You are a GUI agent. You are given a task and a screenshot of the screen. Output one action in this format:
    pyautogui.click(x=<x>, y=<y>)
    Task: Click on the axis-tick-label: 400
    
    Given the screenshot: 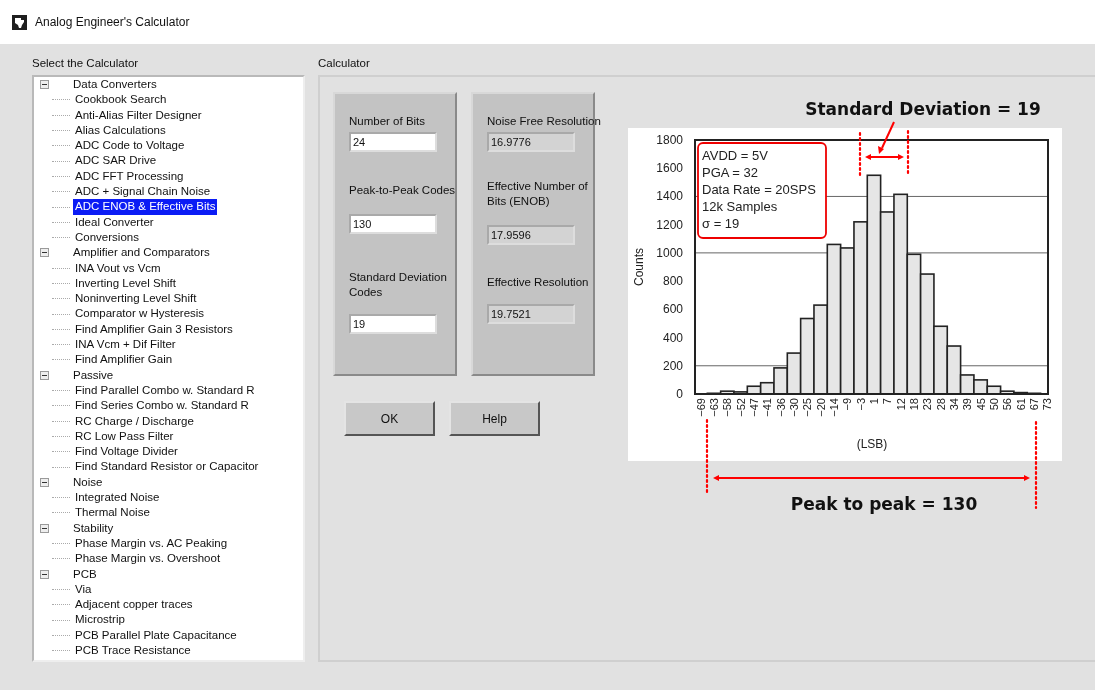 What is the action you would take?
    pyautogui.click(x=672, y=337)
    